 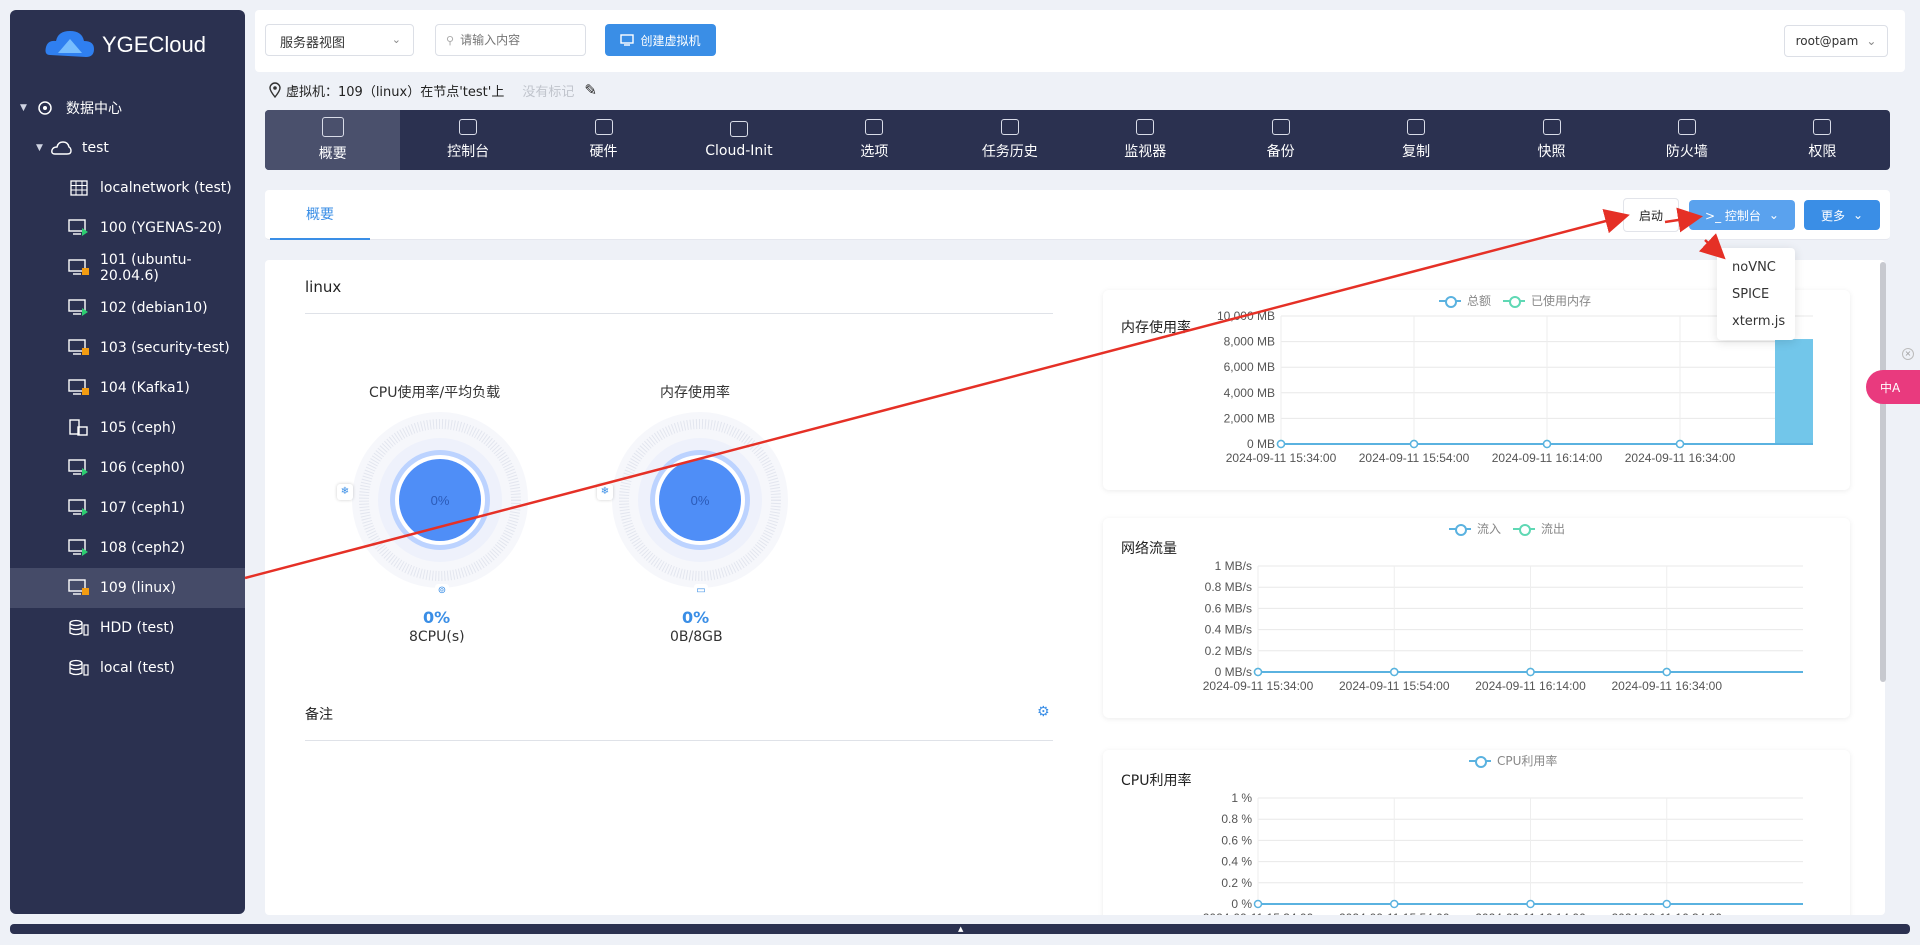 What do you see at coordinates (1756, 294) in the screenshot?
I see `menu-item-spice: SPICE` at bounding box center [1756, 294].